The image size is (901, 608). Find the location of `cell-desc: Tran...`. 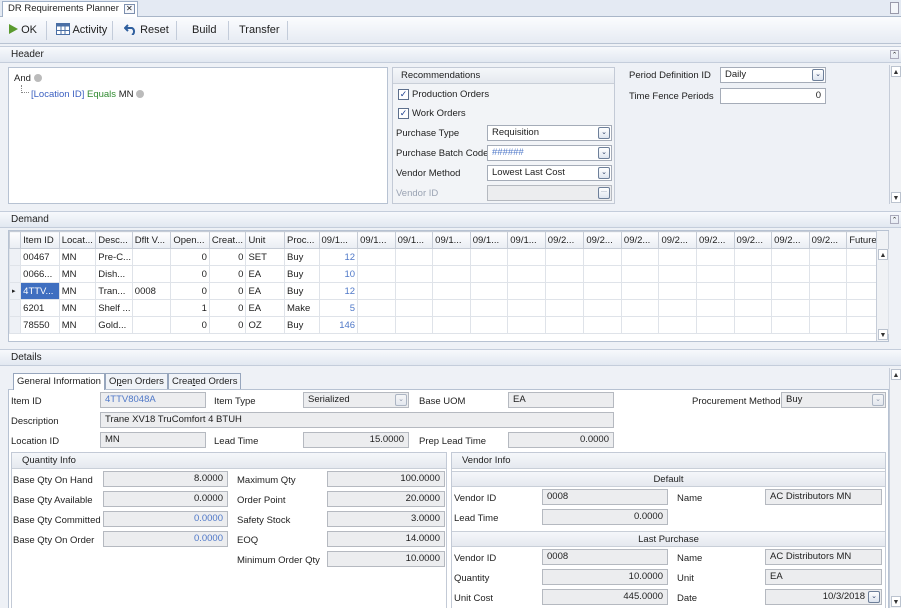

cell-desc: Tran... is located at coordinates (114, 291).